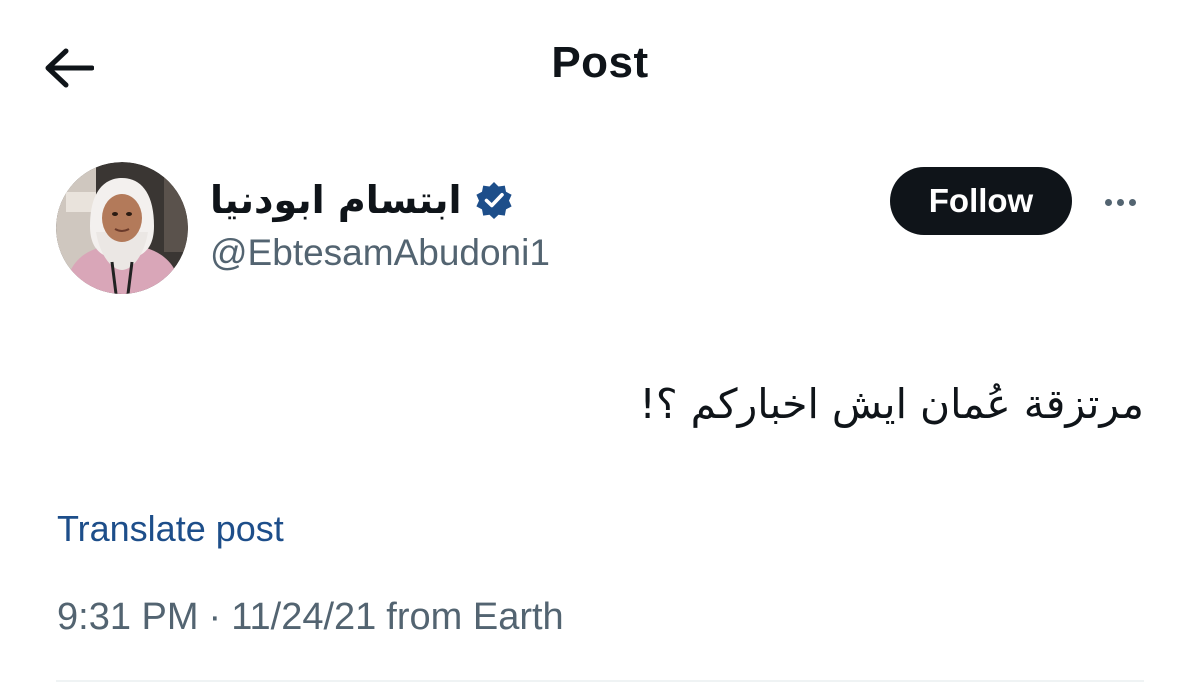 This screenshot has width=1200, height=685. I want to click on verified-badge-icon, so click(494, 200).